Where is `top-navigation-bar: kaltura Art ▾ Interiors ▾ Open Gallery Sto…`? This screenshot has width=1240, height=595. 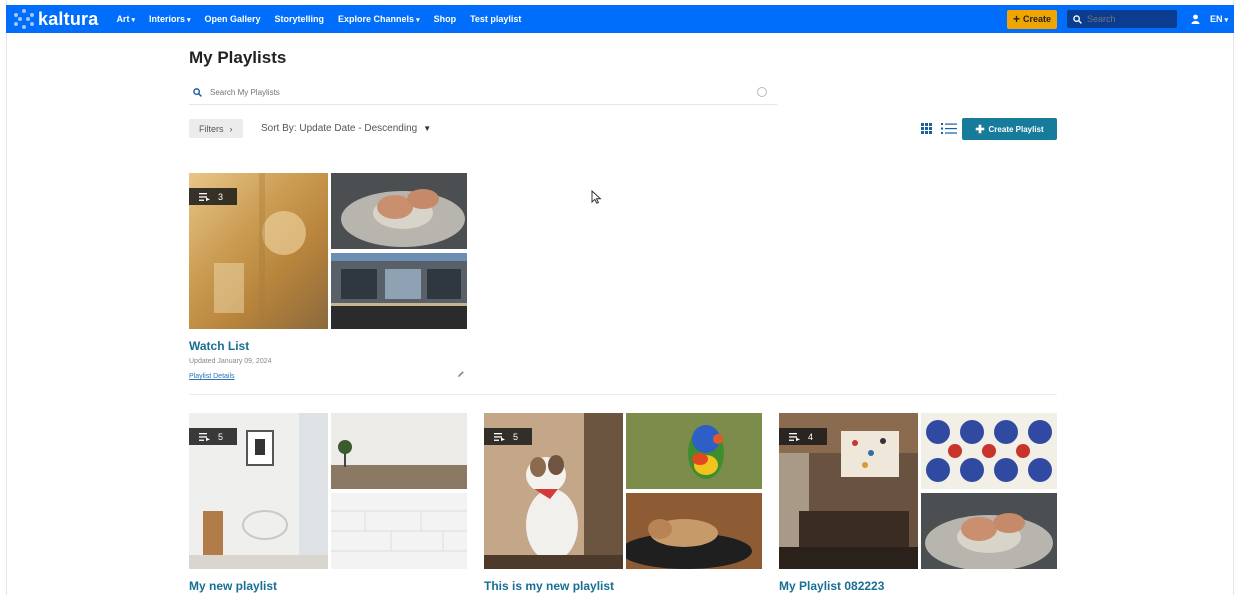 top-navigation-bar: kaltura Art ▾ Interiors ▾ Open Gallery Sto… is located at coordinates (620, 19).